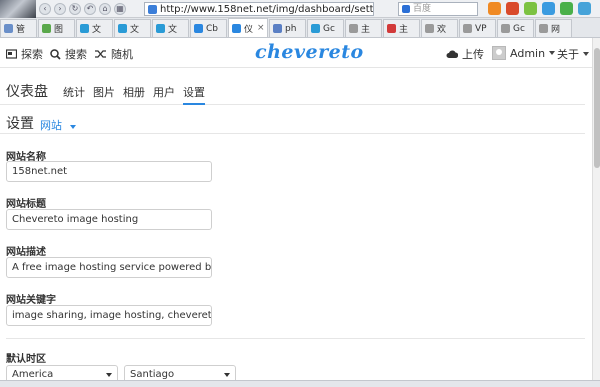 This screenshot has height=387, width=600. I want to click on explore-label: 探索, so click(32, 54).